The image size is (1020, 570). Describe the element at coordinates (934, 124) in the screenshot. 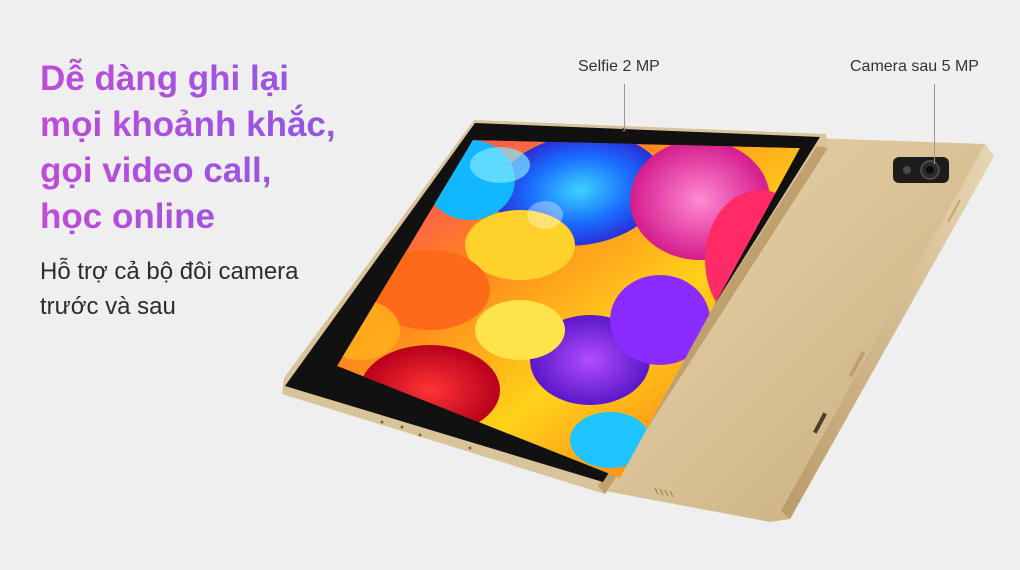

I see `rear-camera-leader-line` at that location.